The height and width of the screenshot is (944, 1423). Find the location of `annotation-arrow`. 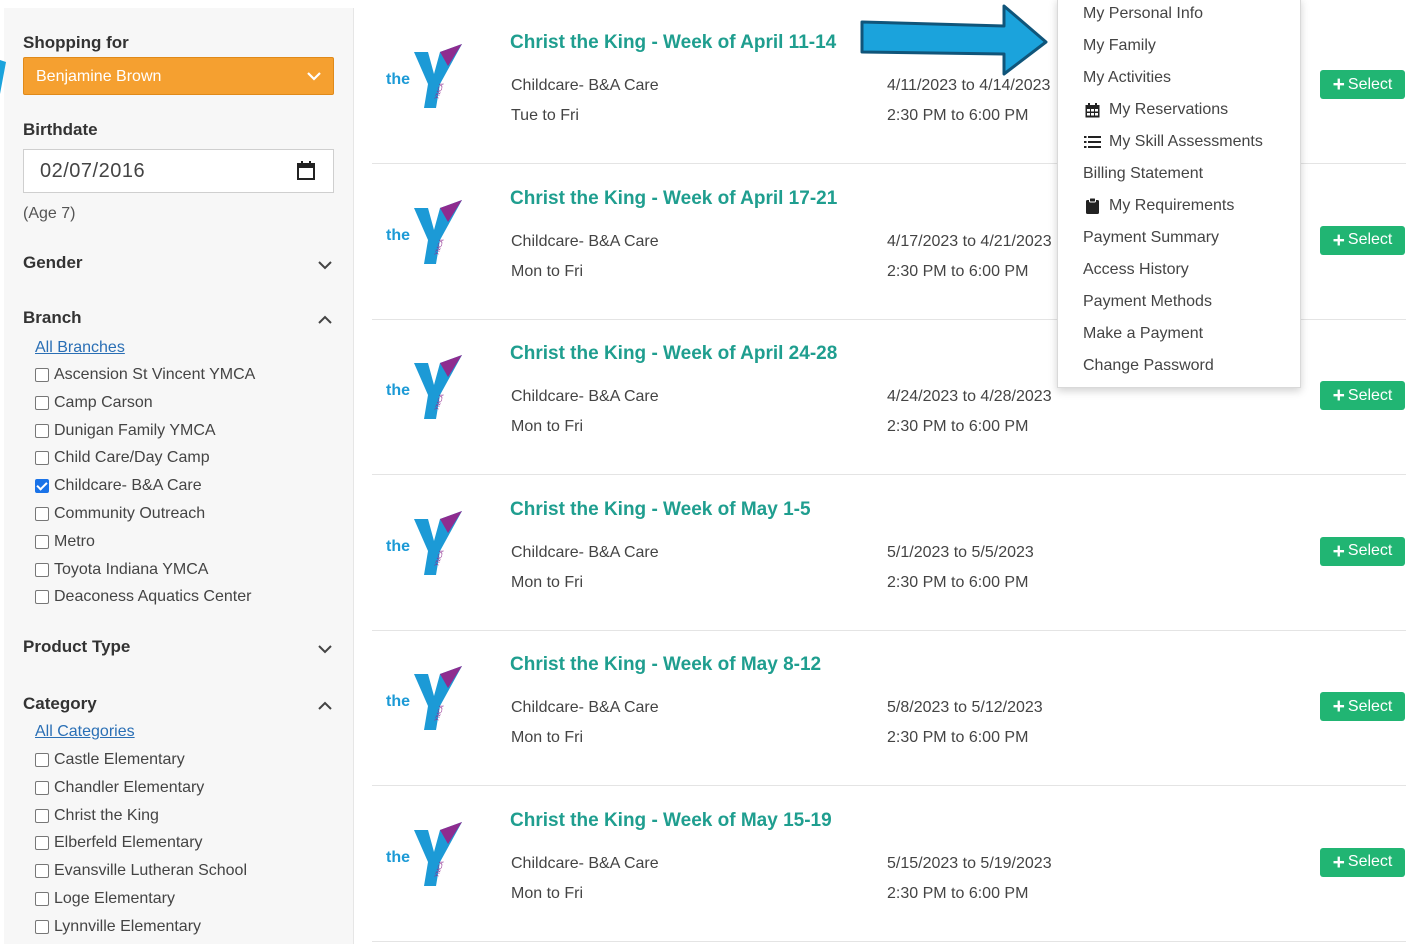

annotation-arrow is located at coordinates (954, 40).